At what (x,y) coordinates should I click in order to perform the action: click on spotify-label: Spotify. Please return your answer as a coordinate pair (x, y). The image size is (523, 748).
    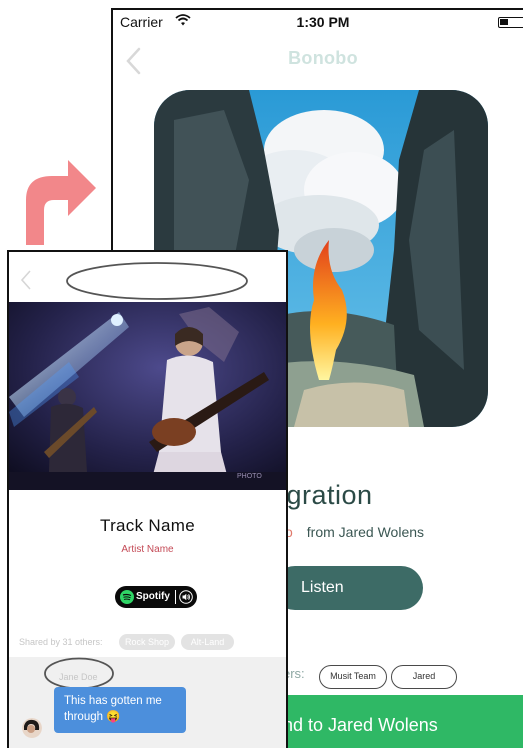
    Looking at the image, I should click on (153, 596).